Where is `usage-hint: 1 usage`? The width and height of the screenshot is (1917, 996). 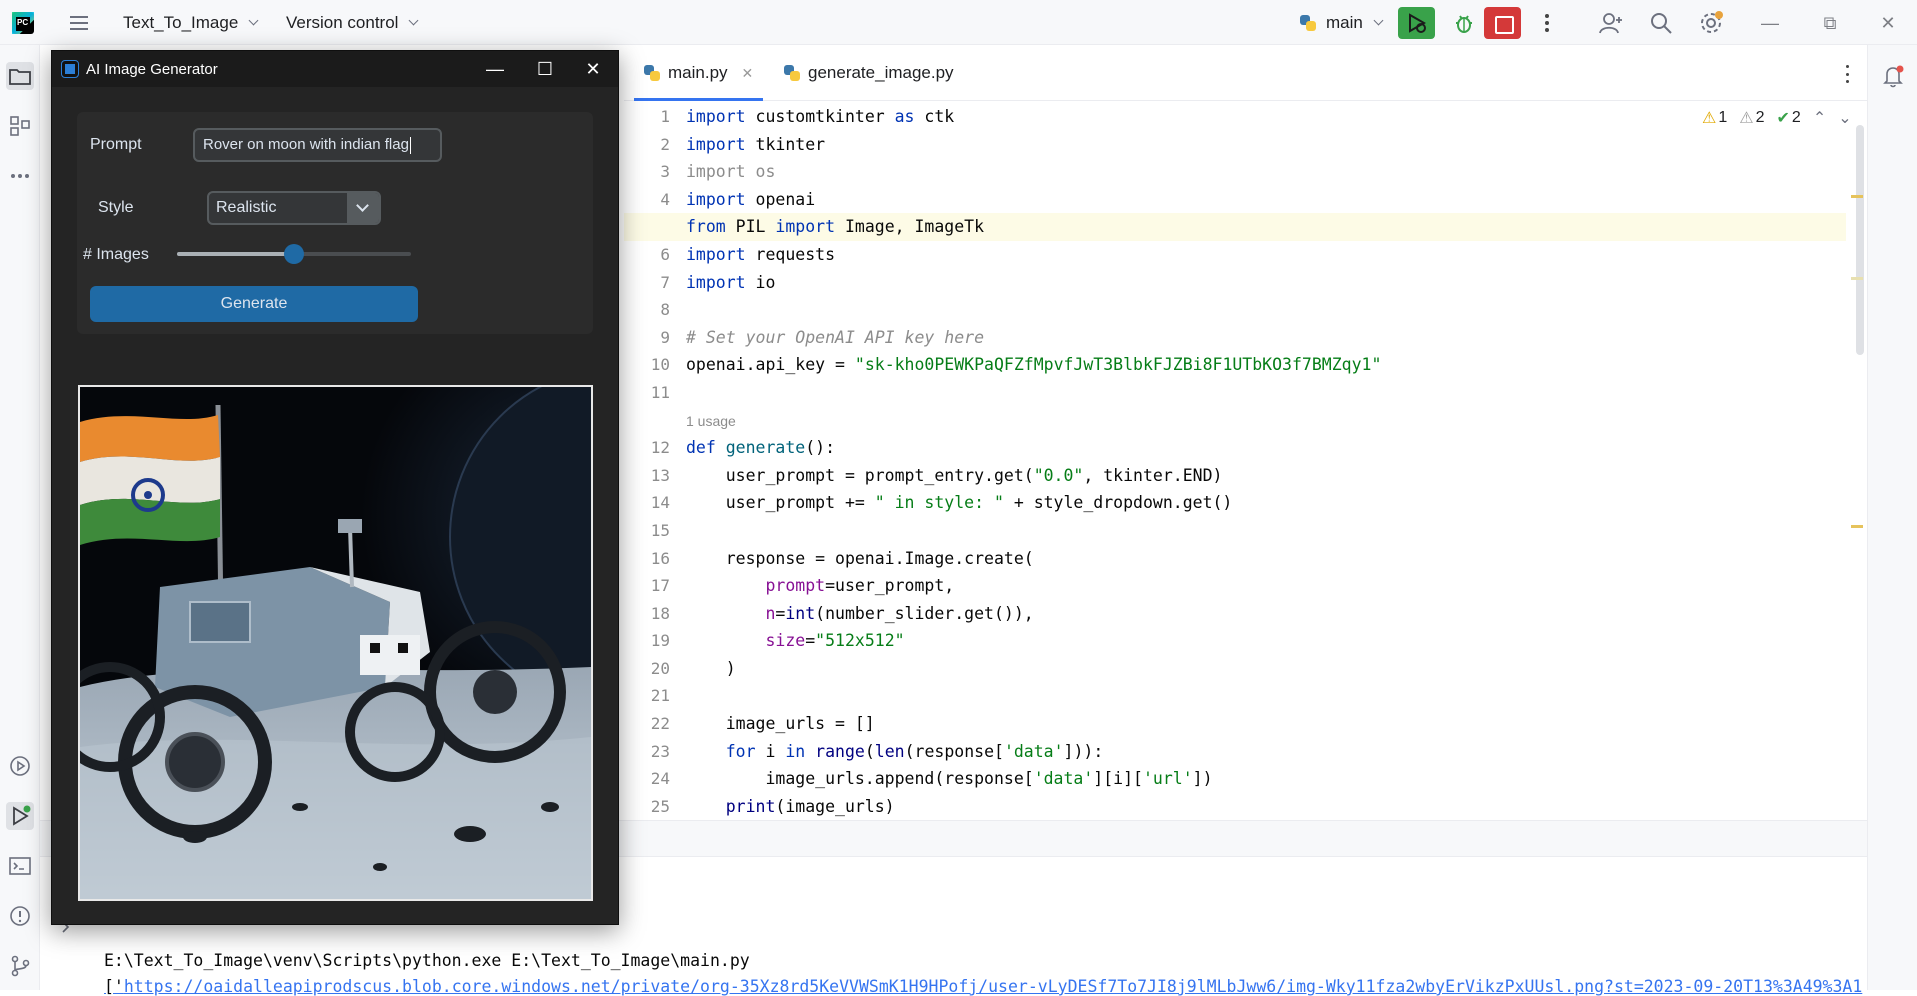 usage-hint: 1 usage is located at coordinates (1266, 421).